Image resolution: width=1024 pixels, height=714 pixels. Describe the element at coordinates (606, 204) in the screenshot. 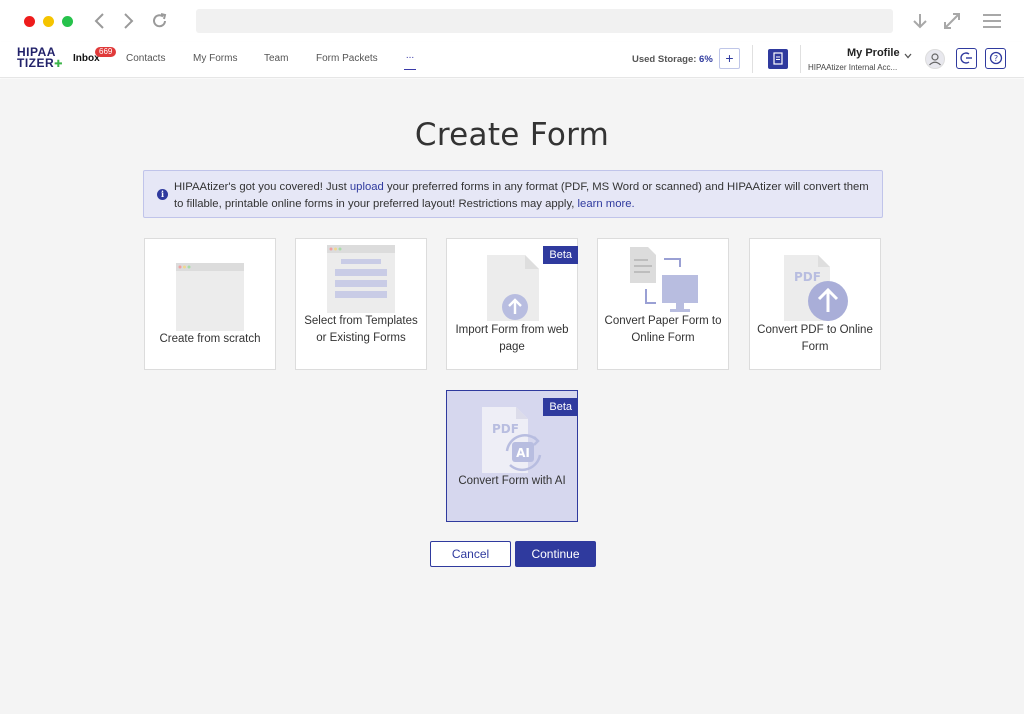

I see `learn-more-link: learn more.` at that location.